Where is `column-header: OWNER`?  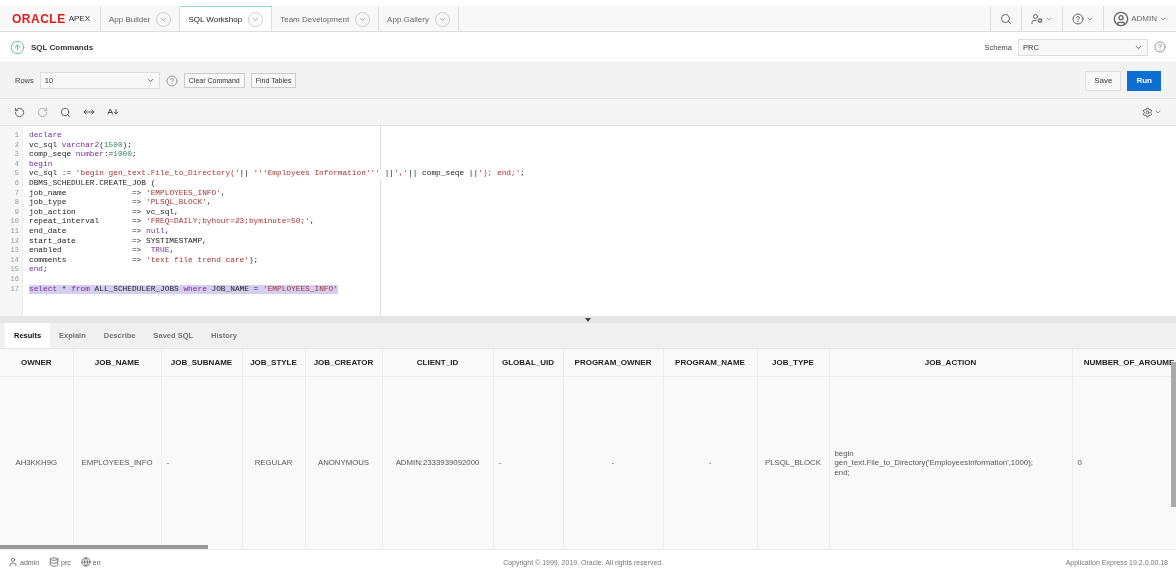
column-header: OWNER is located at coordinates (36, 363).